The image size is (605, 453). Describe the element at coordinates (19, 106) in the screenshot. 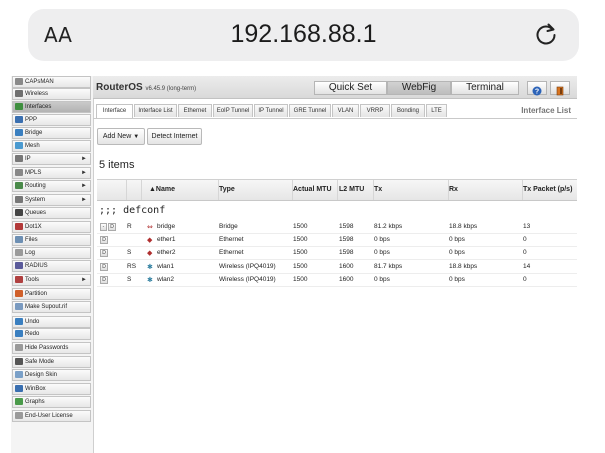

I see `interfaces-icon` at that location.